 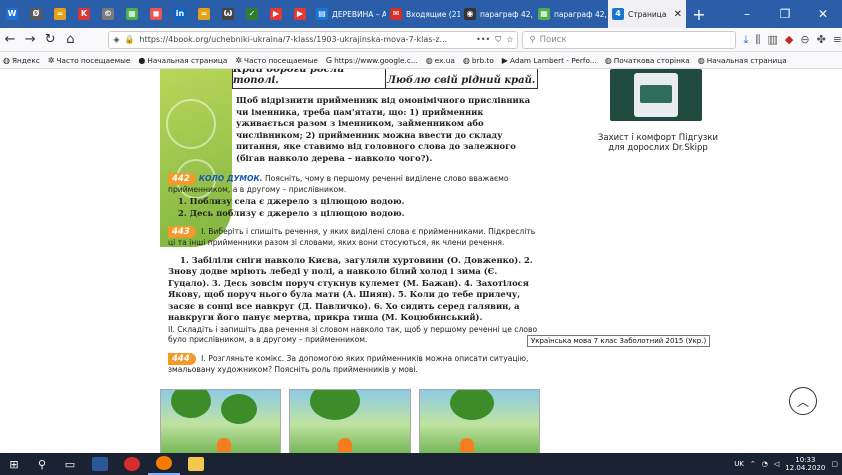 I want to click on browser-tab: ◼, so click(x=156, y=14).